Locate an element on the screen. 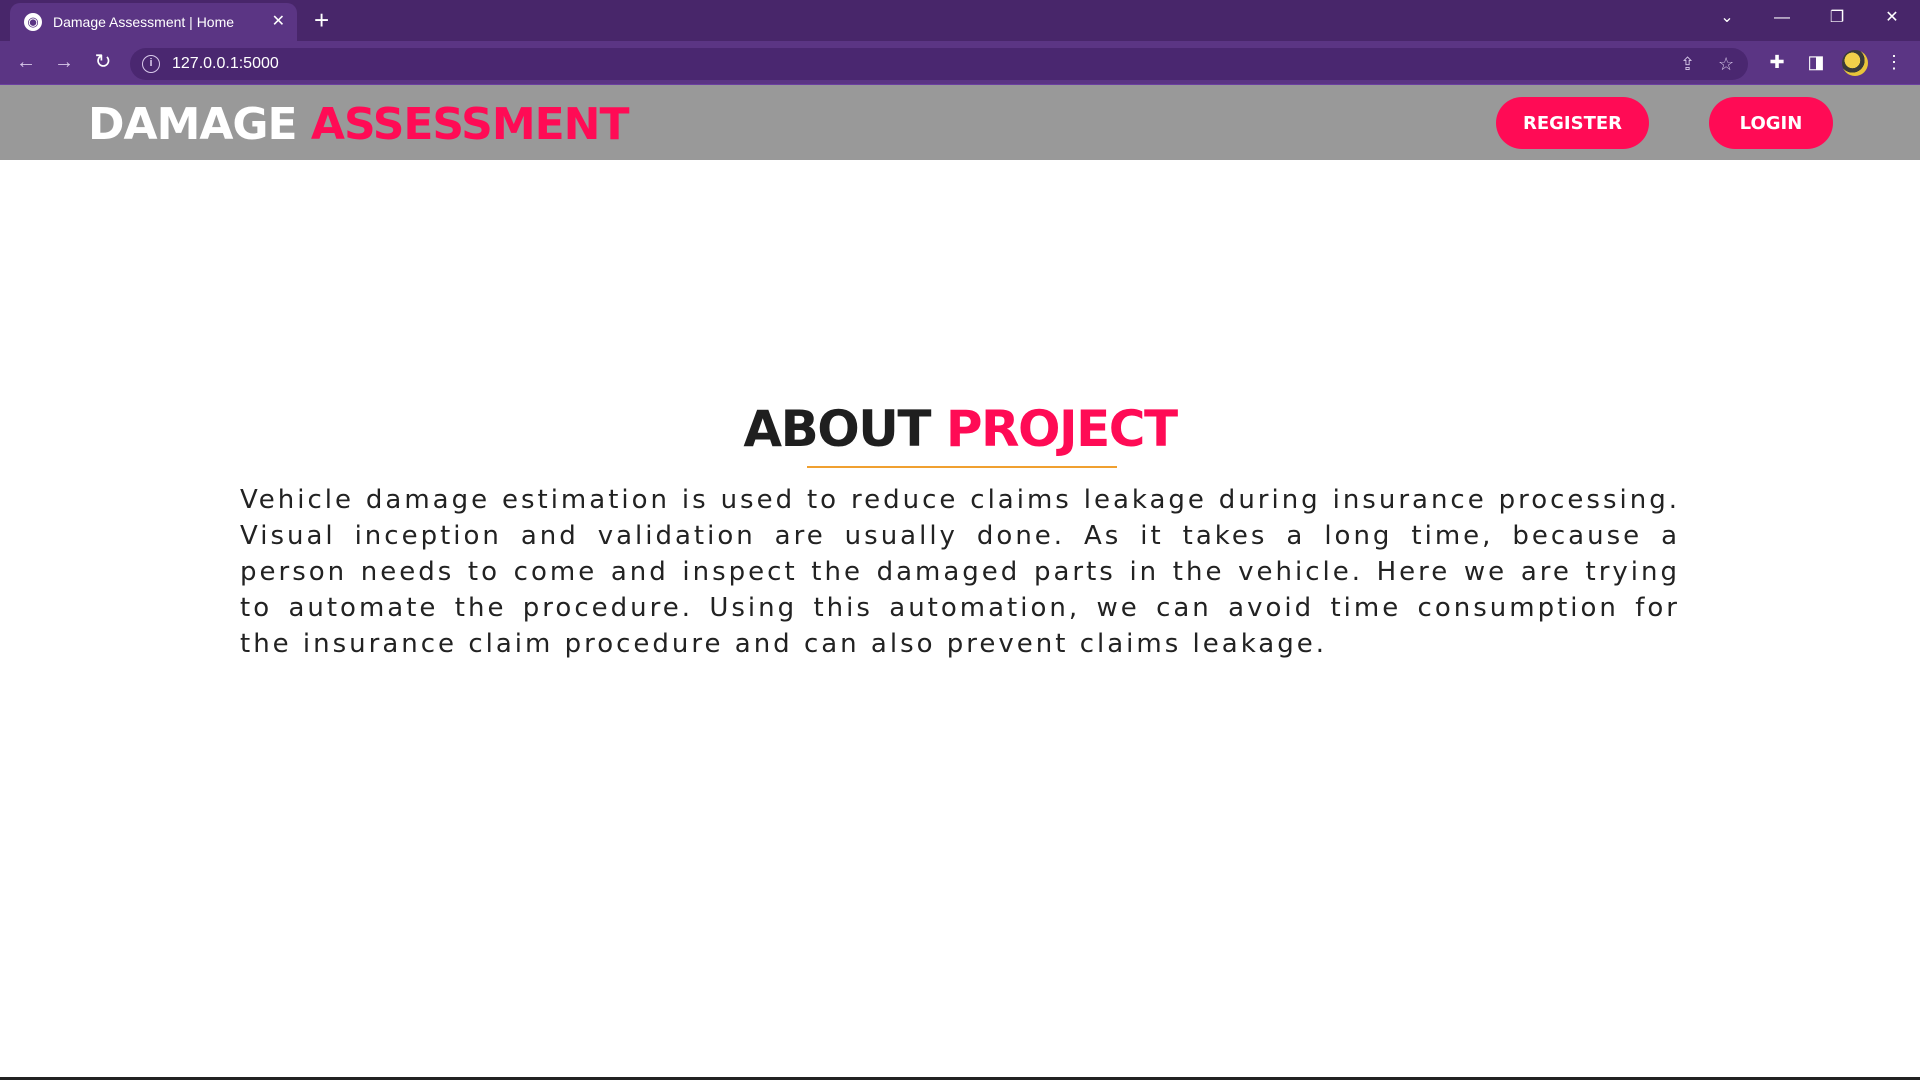  close-window-button: ✕ is located at coordinates (1892, 18).